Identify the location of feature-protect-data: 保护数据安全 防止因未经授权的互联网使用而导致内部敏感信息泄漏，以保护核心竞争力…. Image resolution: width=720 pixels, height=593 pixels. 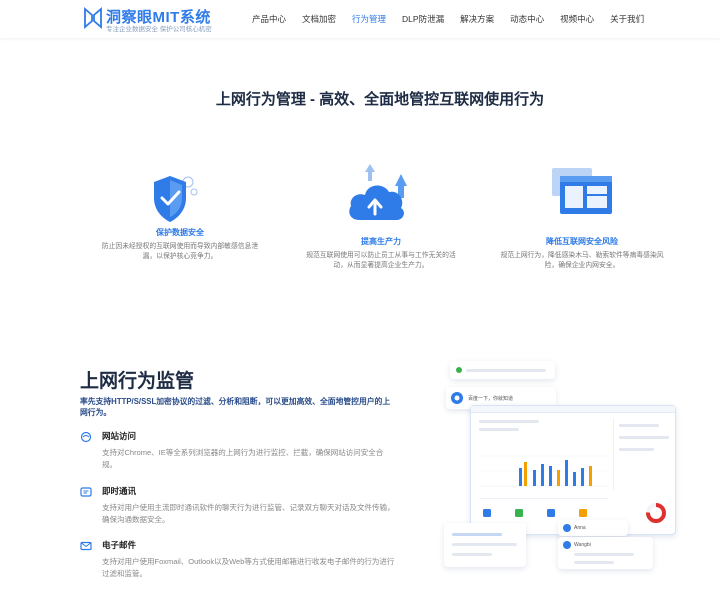
(180, 244).